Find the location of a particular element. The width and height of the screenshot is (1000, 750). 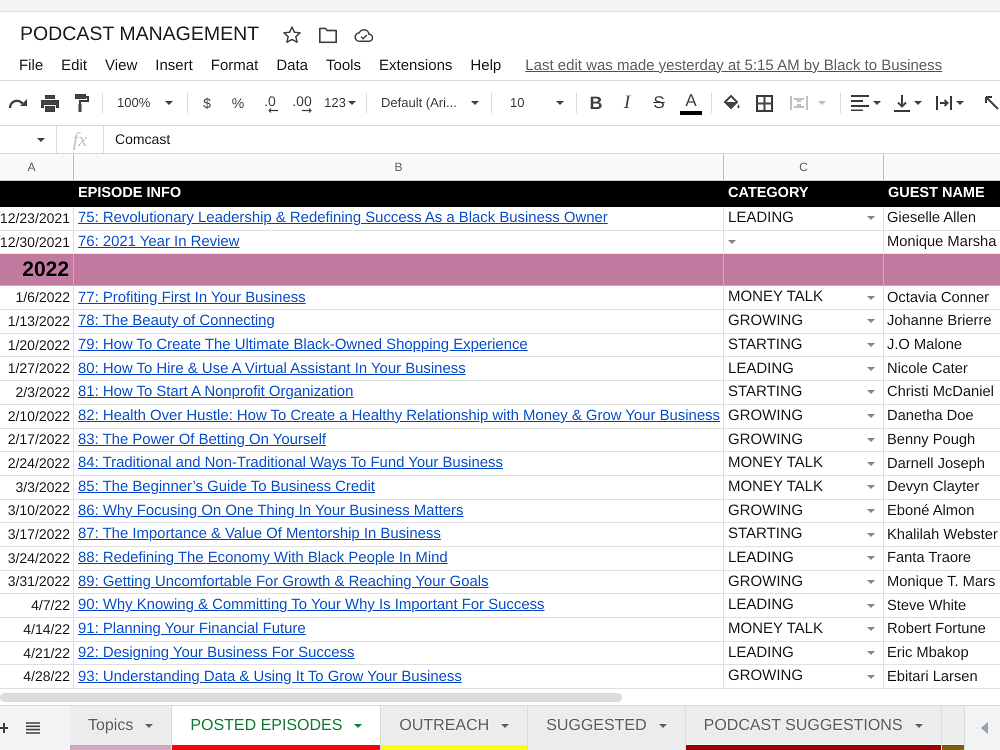

cloud-check-icon is located at coordinates (364, 35).